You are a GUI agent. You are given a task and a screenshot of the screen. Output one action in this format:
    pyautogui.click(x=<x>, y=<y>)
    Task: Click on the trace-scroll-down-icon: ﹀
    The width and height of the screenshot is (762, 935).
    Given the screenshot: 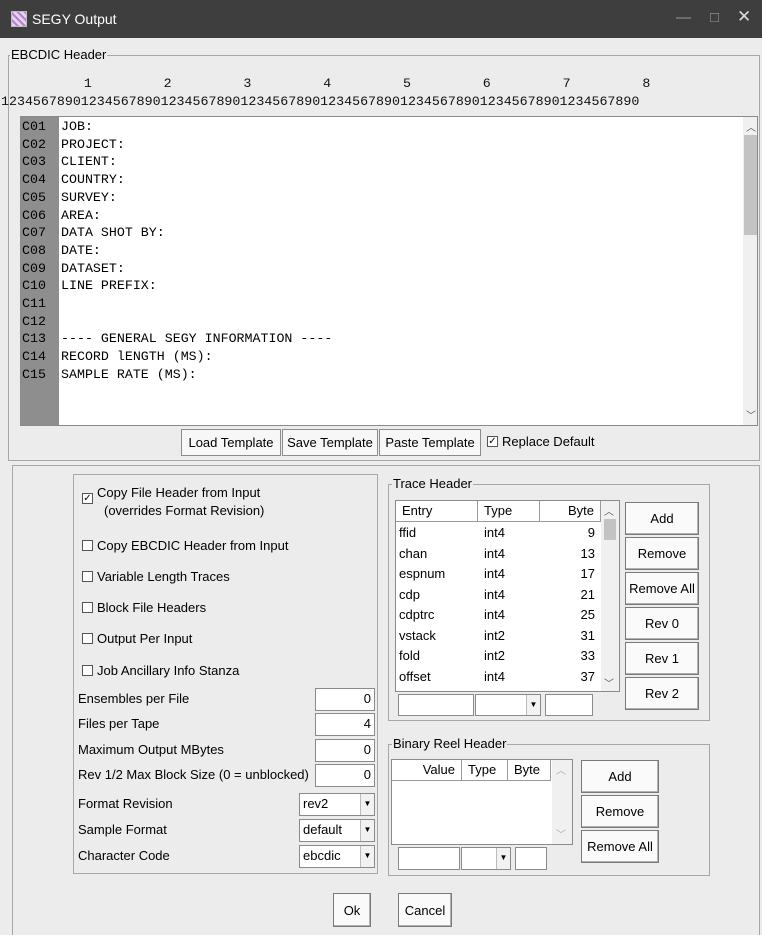 What is the action you would take?
    pyautogui.click(x=609, y=682)
    